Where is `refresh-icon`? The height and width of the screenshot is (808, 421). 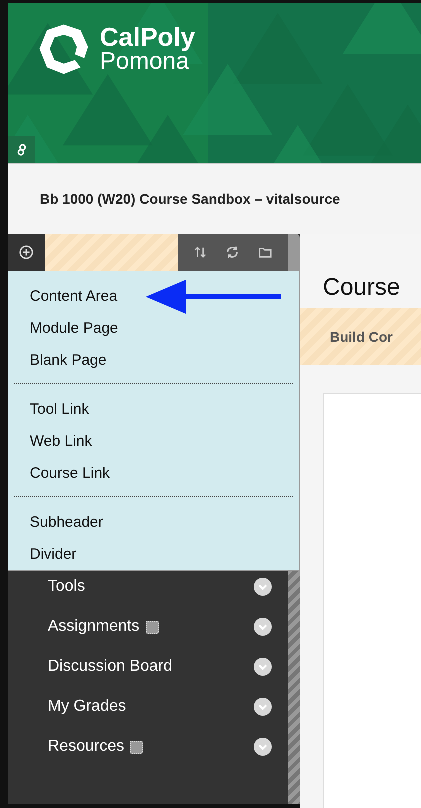 refresh-icon is located at coordinates (232, 252).